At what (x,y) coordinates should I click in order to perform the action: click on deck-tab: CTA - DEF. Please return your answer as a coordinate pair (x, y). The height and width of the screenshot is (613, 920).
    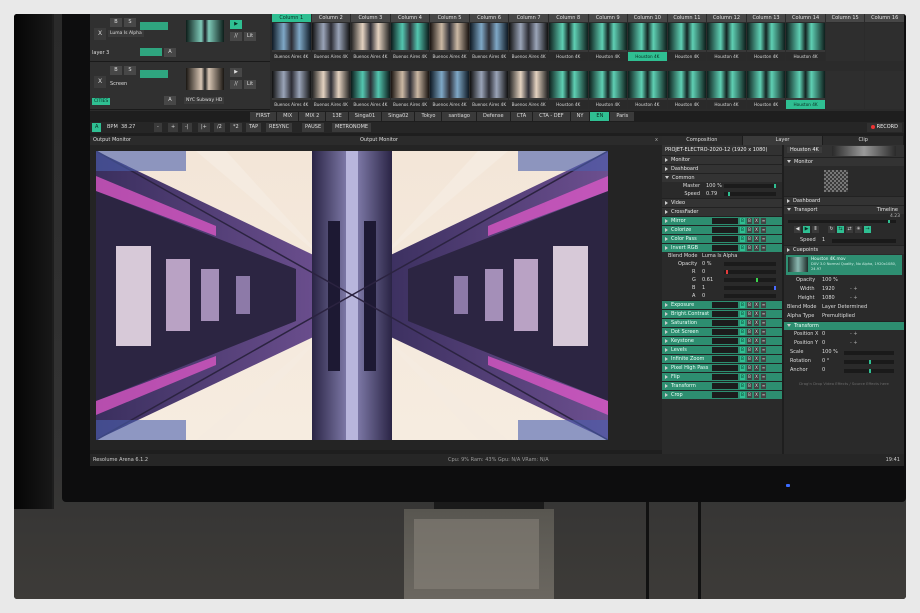
    Looking at the image, I should click on (551, 116).